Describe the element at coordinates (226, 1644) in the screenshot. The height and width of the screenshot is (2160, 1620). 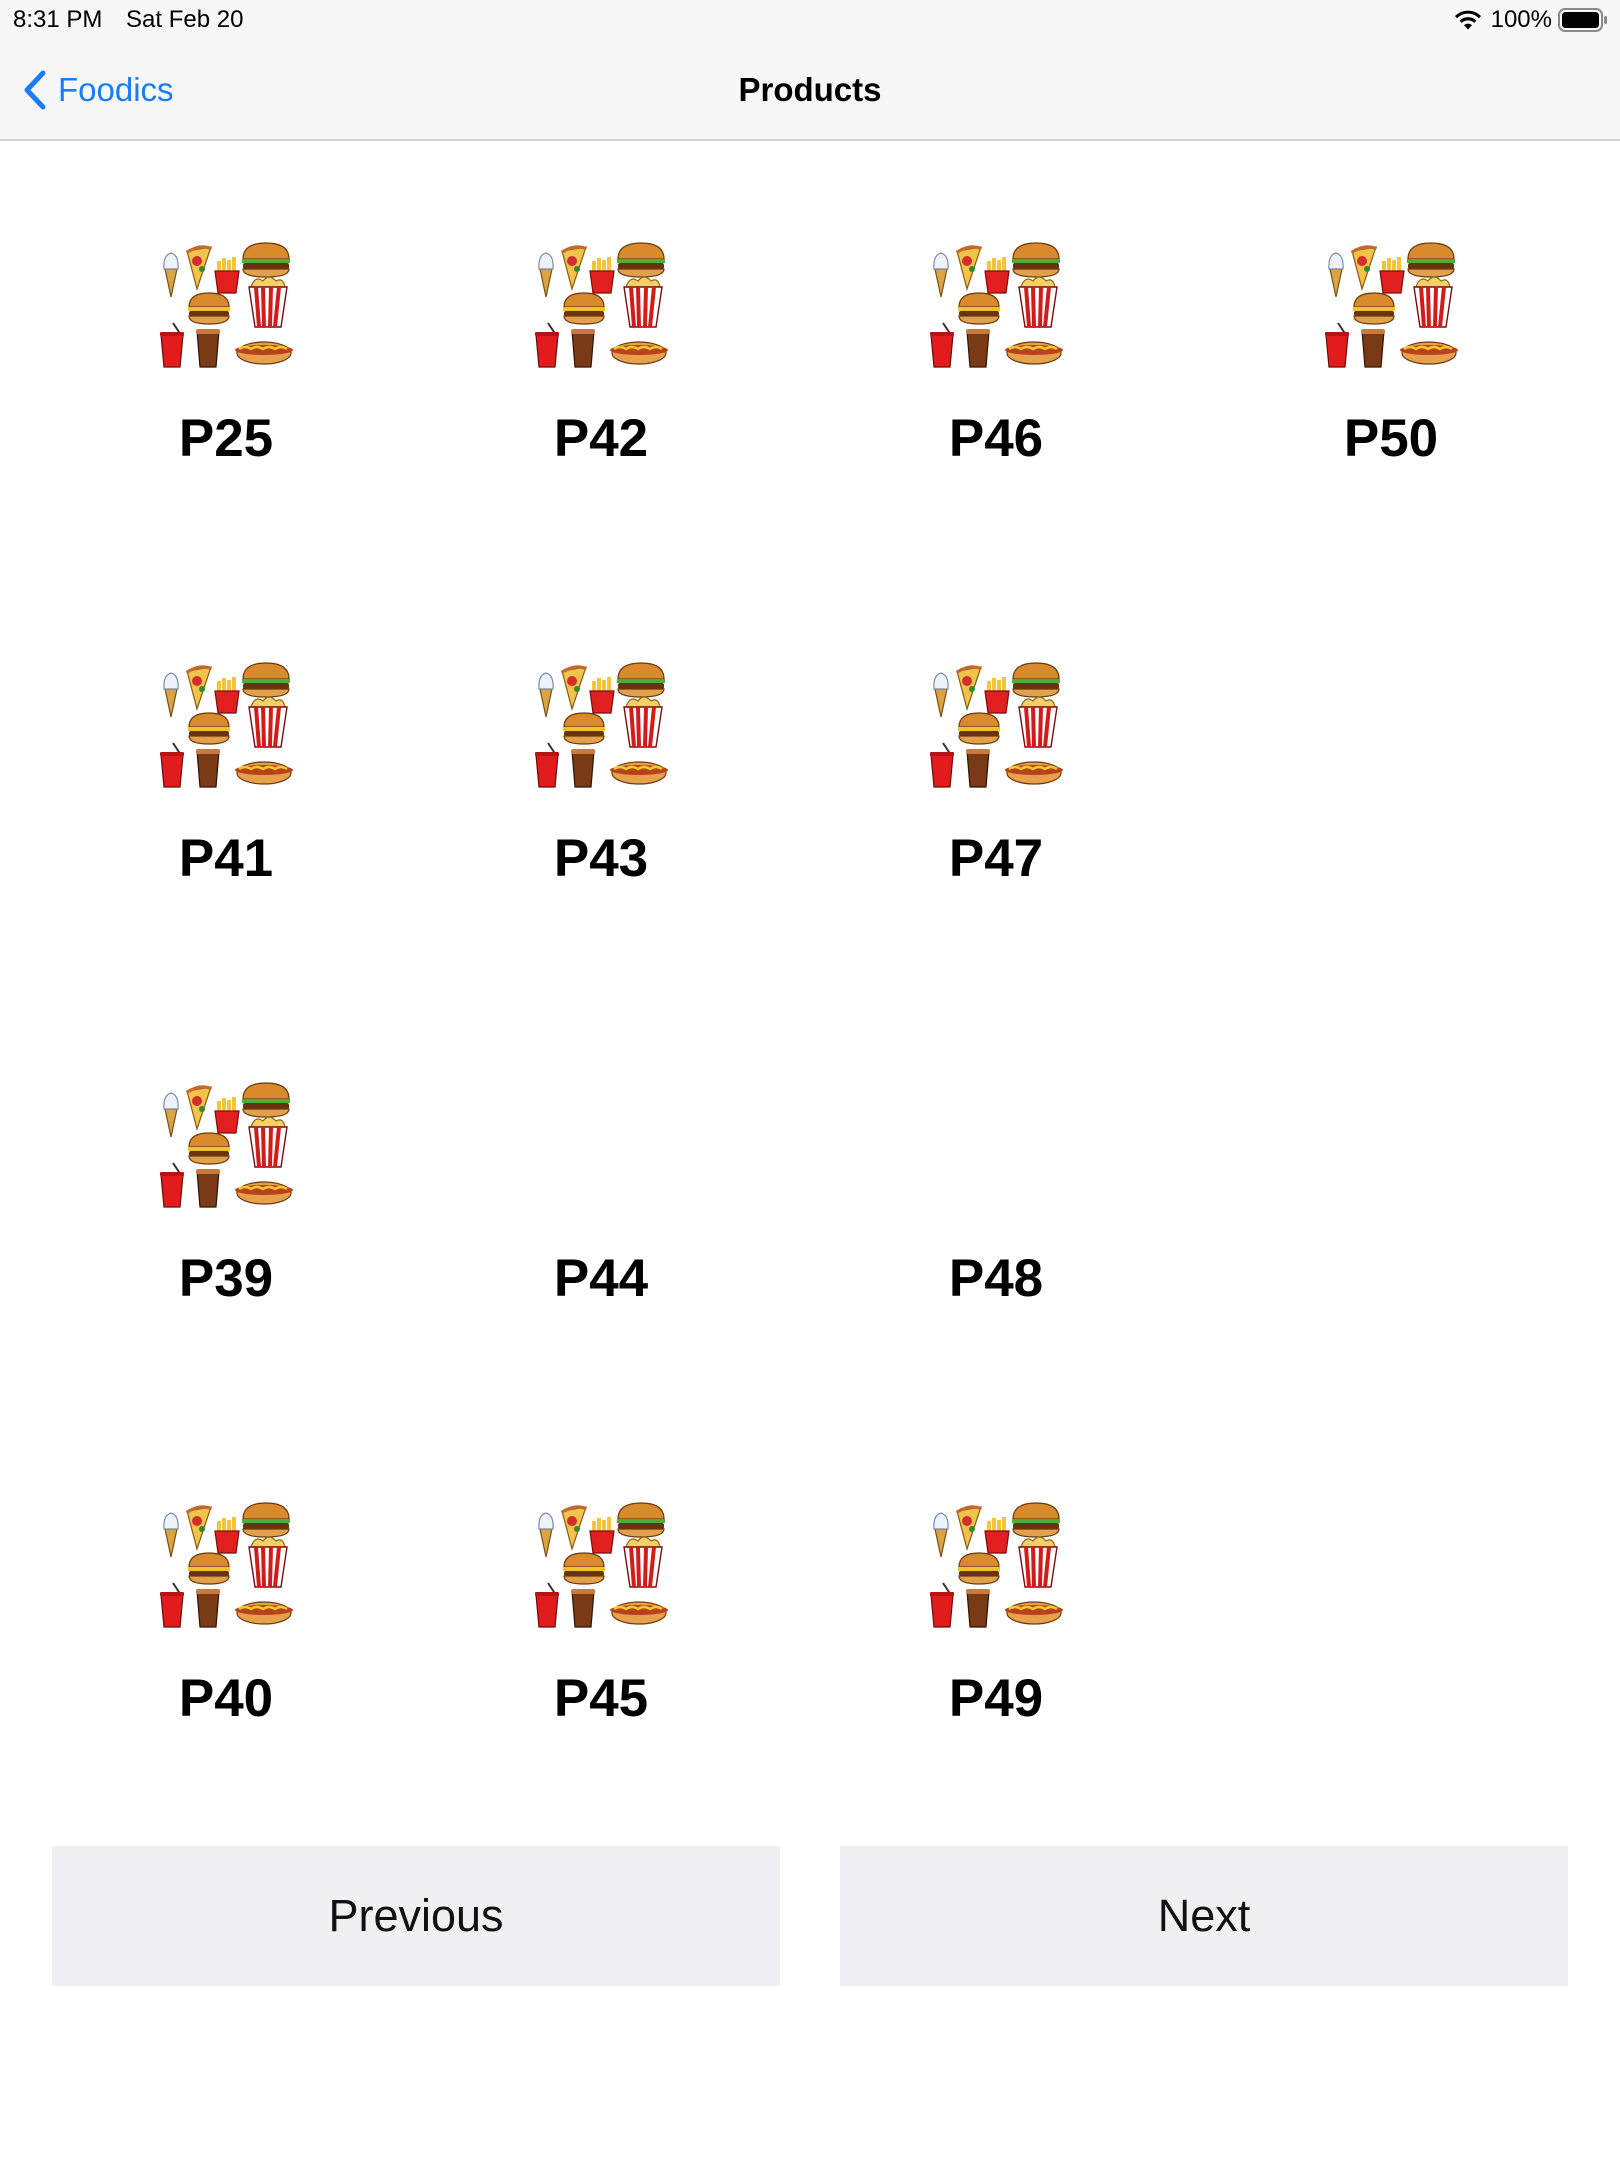
I see `product-card: P40` at that location.